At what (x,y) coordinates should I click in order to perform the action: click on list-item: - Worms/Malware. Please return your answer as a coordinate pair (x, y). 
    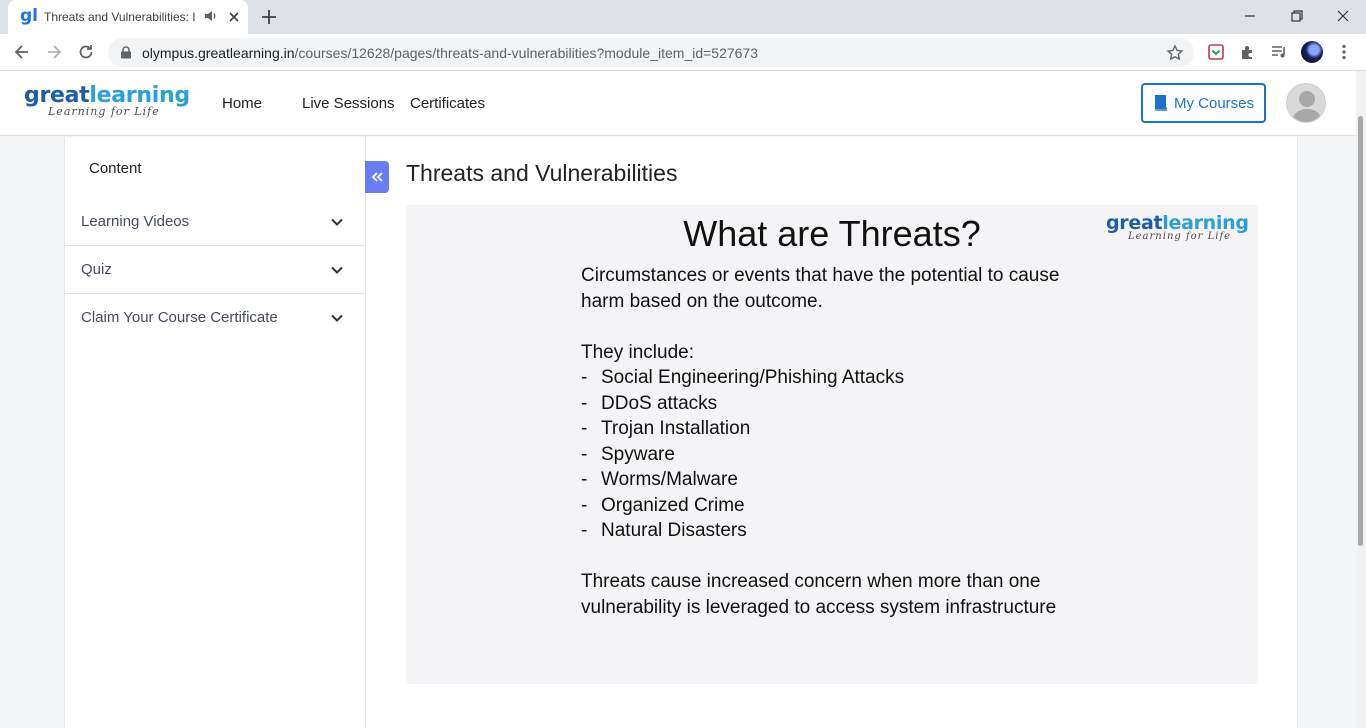
    Looking at the image, I should click on (659, 479).